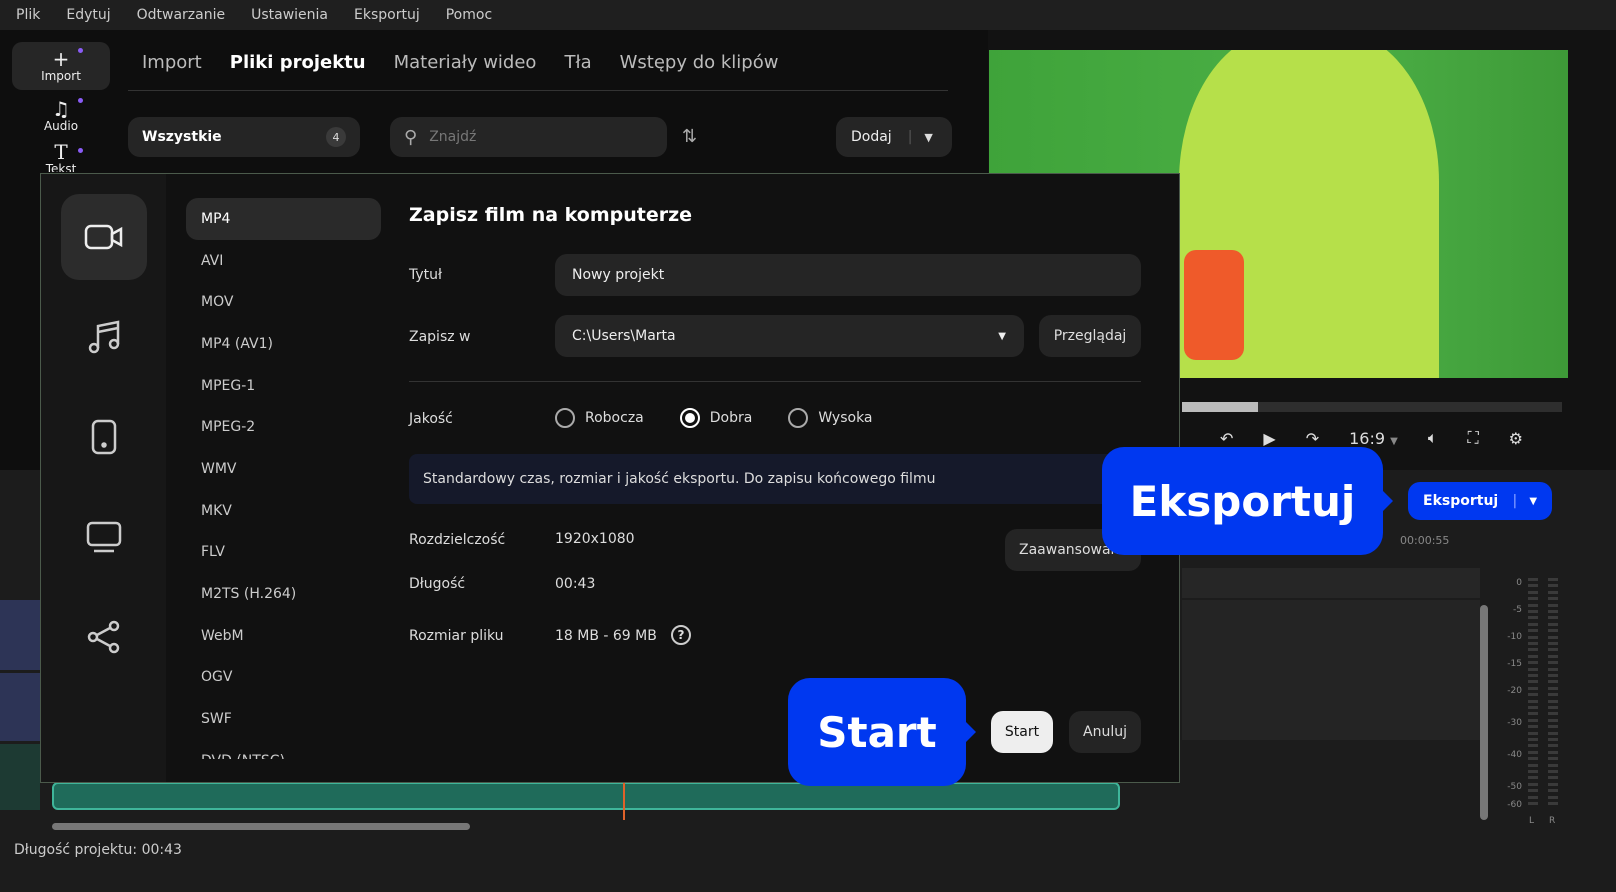 This screenshot has width=1616, height=892. What do you see at coordinates (283, 553) in the screenshot?
I see `format-item: FLV` at bounding box center [283, 553].